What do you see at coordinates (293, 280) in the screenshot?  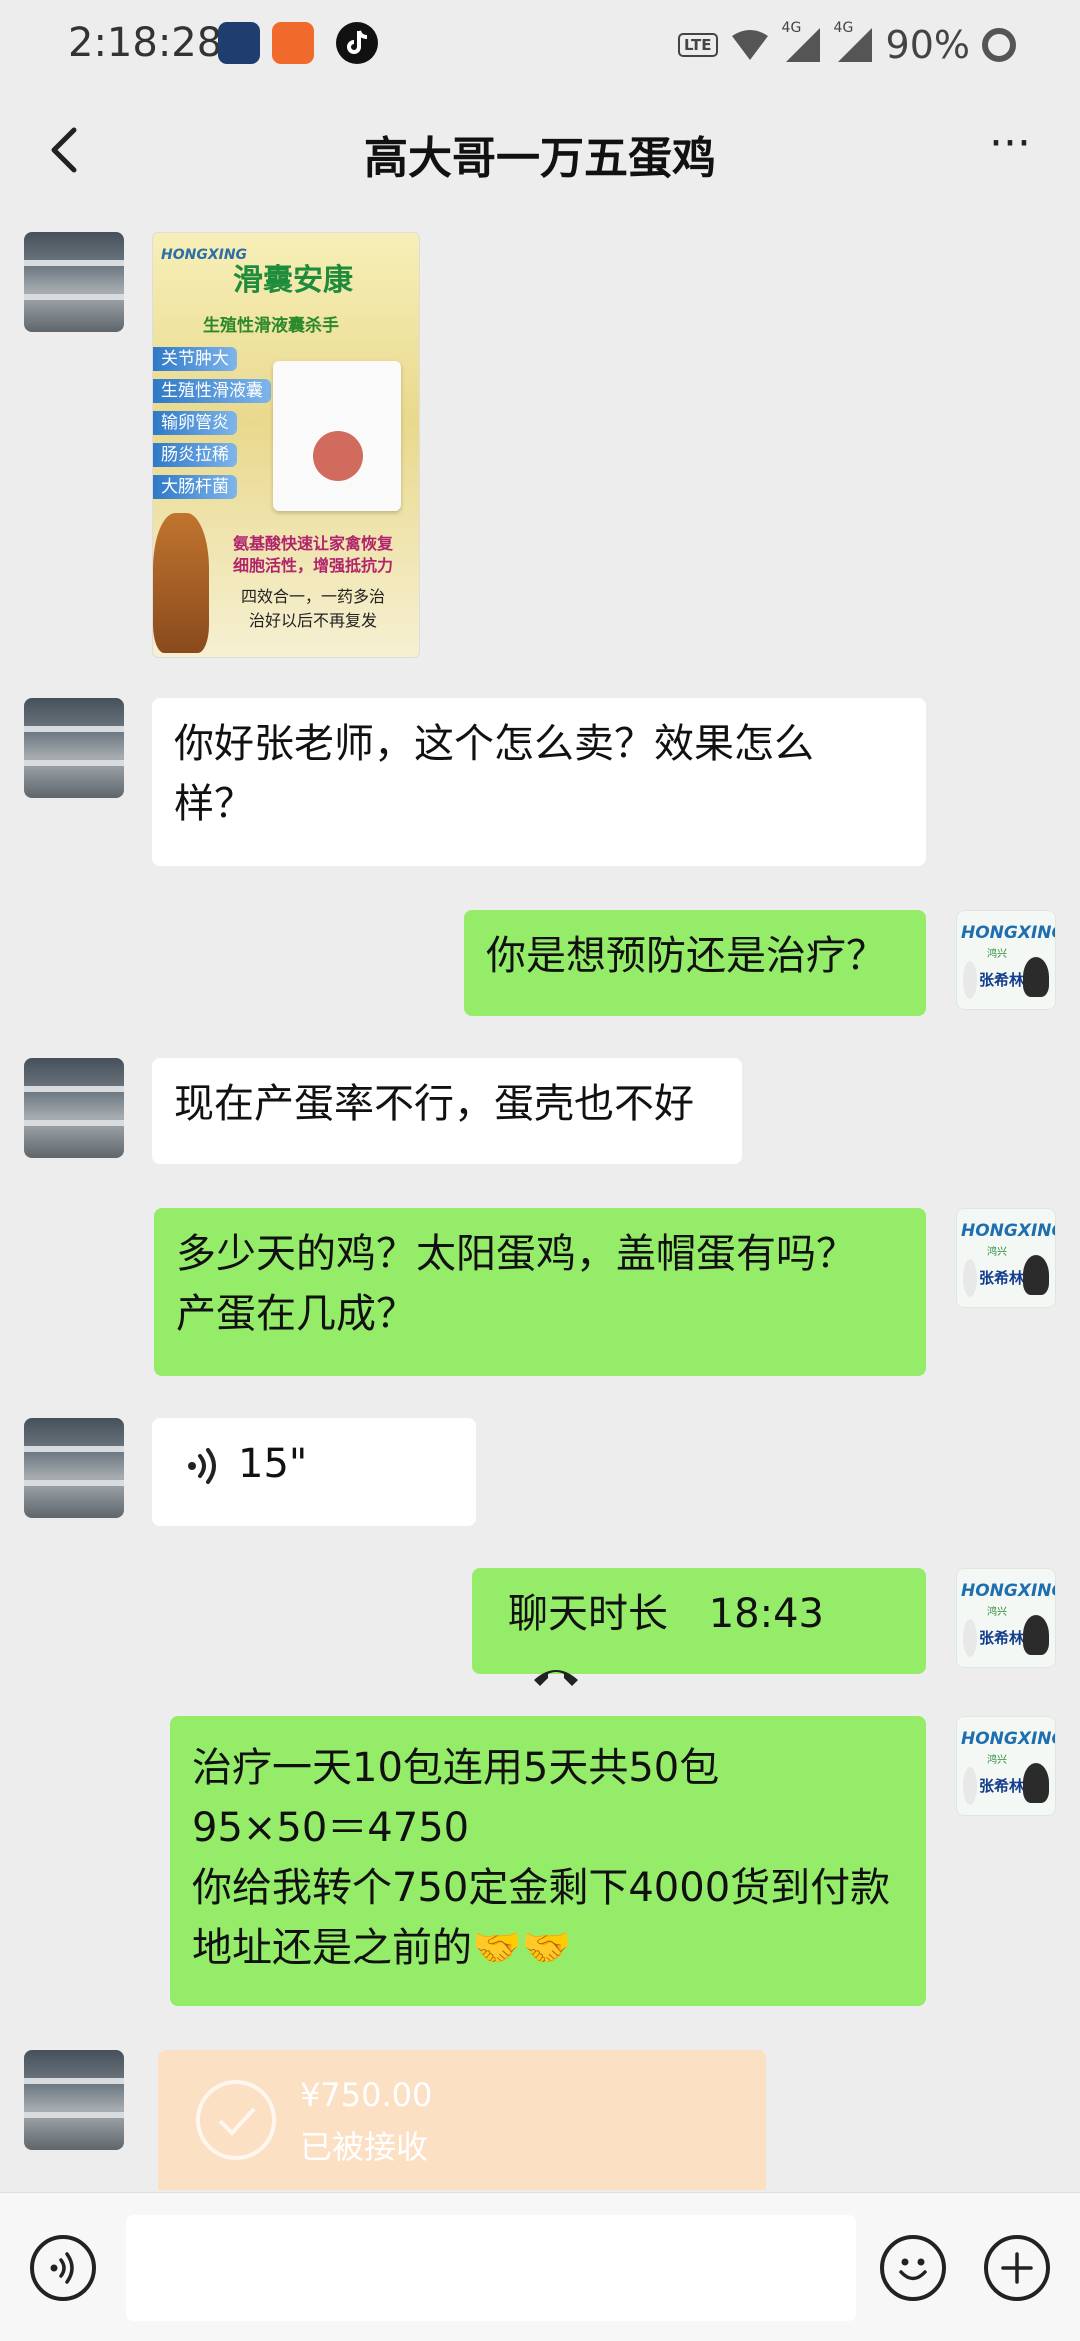 I see `product-name: 滑囊安康` at bounding box center [293, 280].